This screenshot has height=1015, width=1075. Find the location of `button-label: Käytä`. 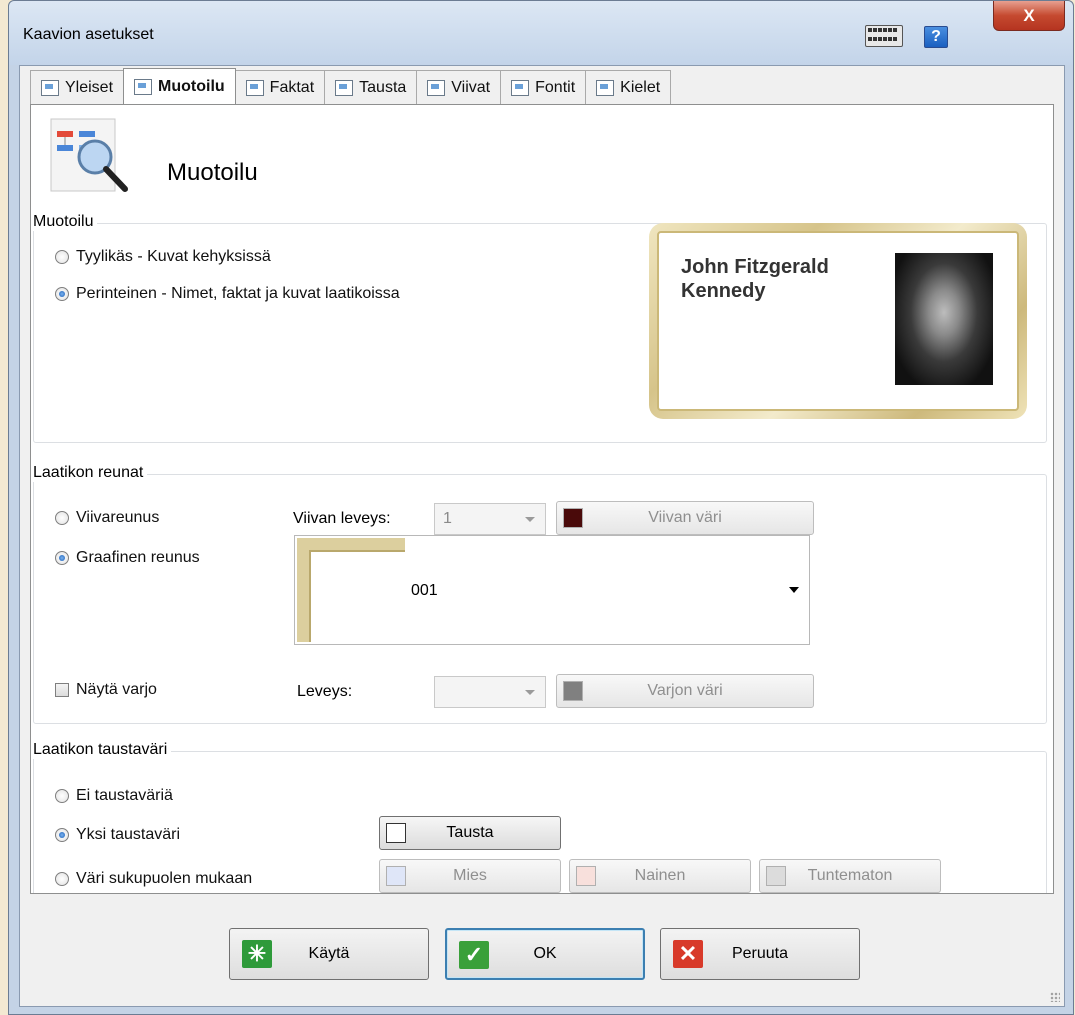

button-label: Käytä is located at coordinates (329, 953).